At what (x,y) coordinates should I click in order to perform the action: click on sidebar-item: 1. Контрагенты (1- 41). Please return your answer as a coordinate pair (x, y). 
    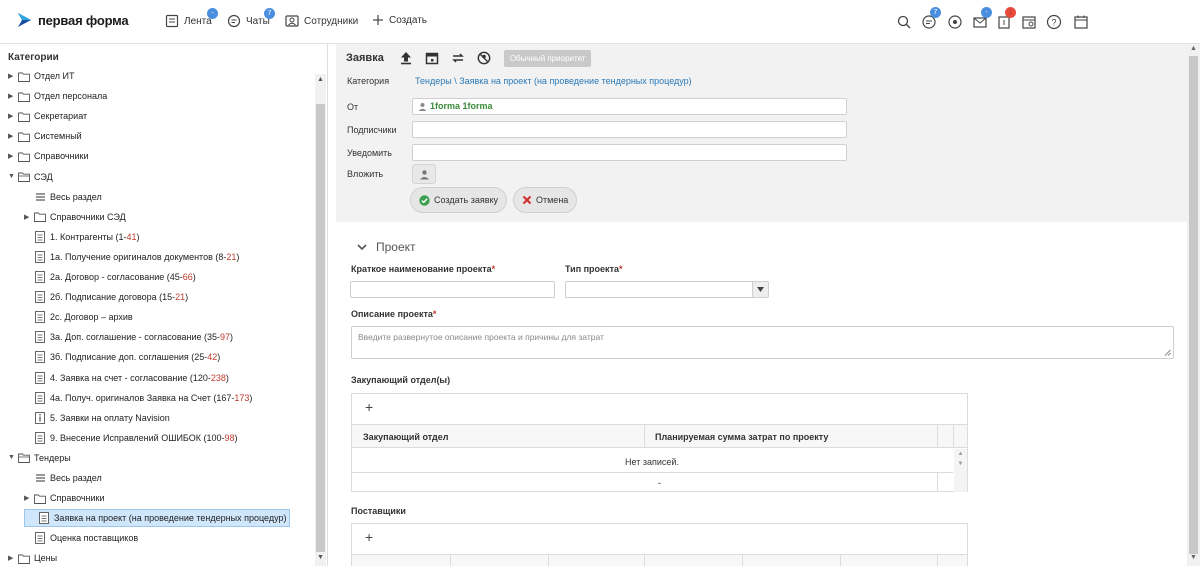
    Looking at the image, I should click on (82, 237).